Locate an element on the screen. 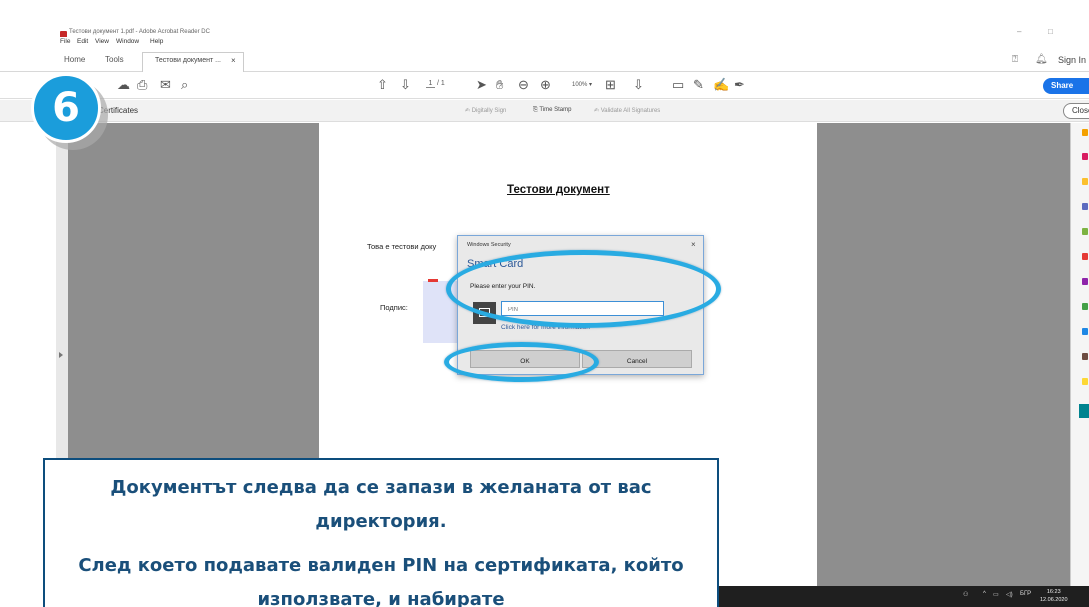 This screenshot has height=607, width=1089. document-title: Тестови документ is located at coordinates (558, 190).